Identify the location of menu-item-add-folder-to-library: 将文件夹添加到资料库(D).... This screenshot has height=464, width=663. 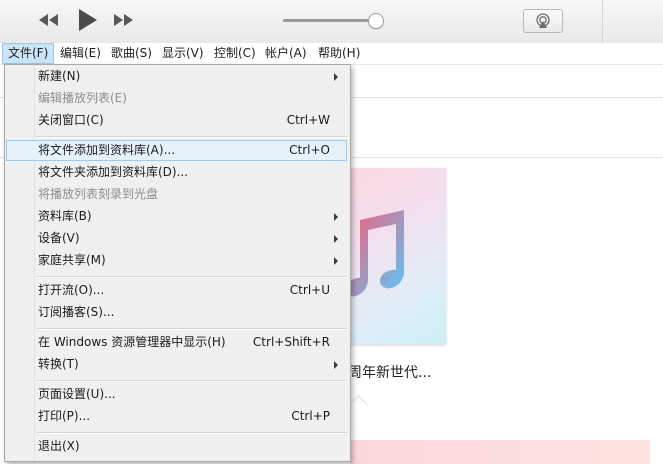
(176, 172).